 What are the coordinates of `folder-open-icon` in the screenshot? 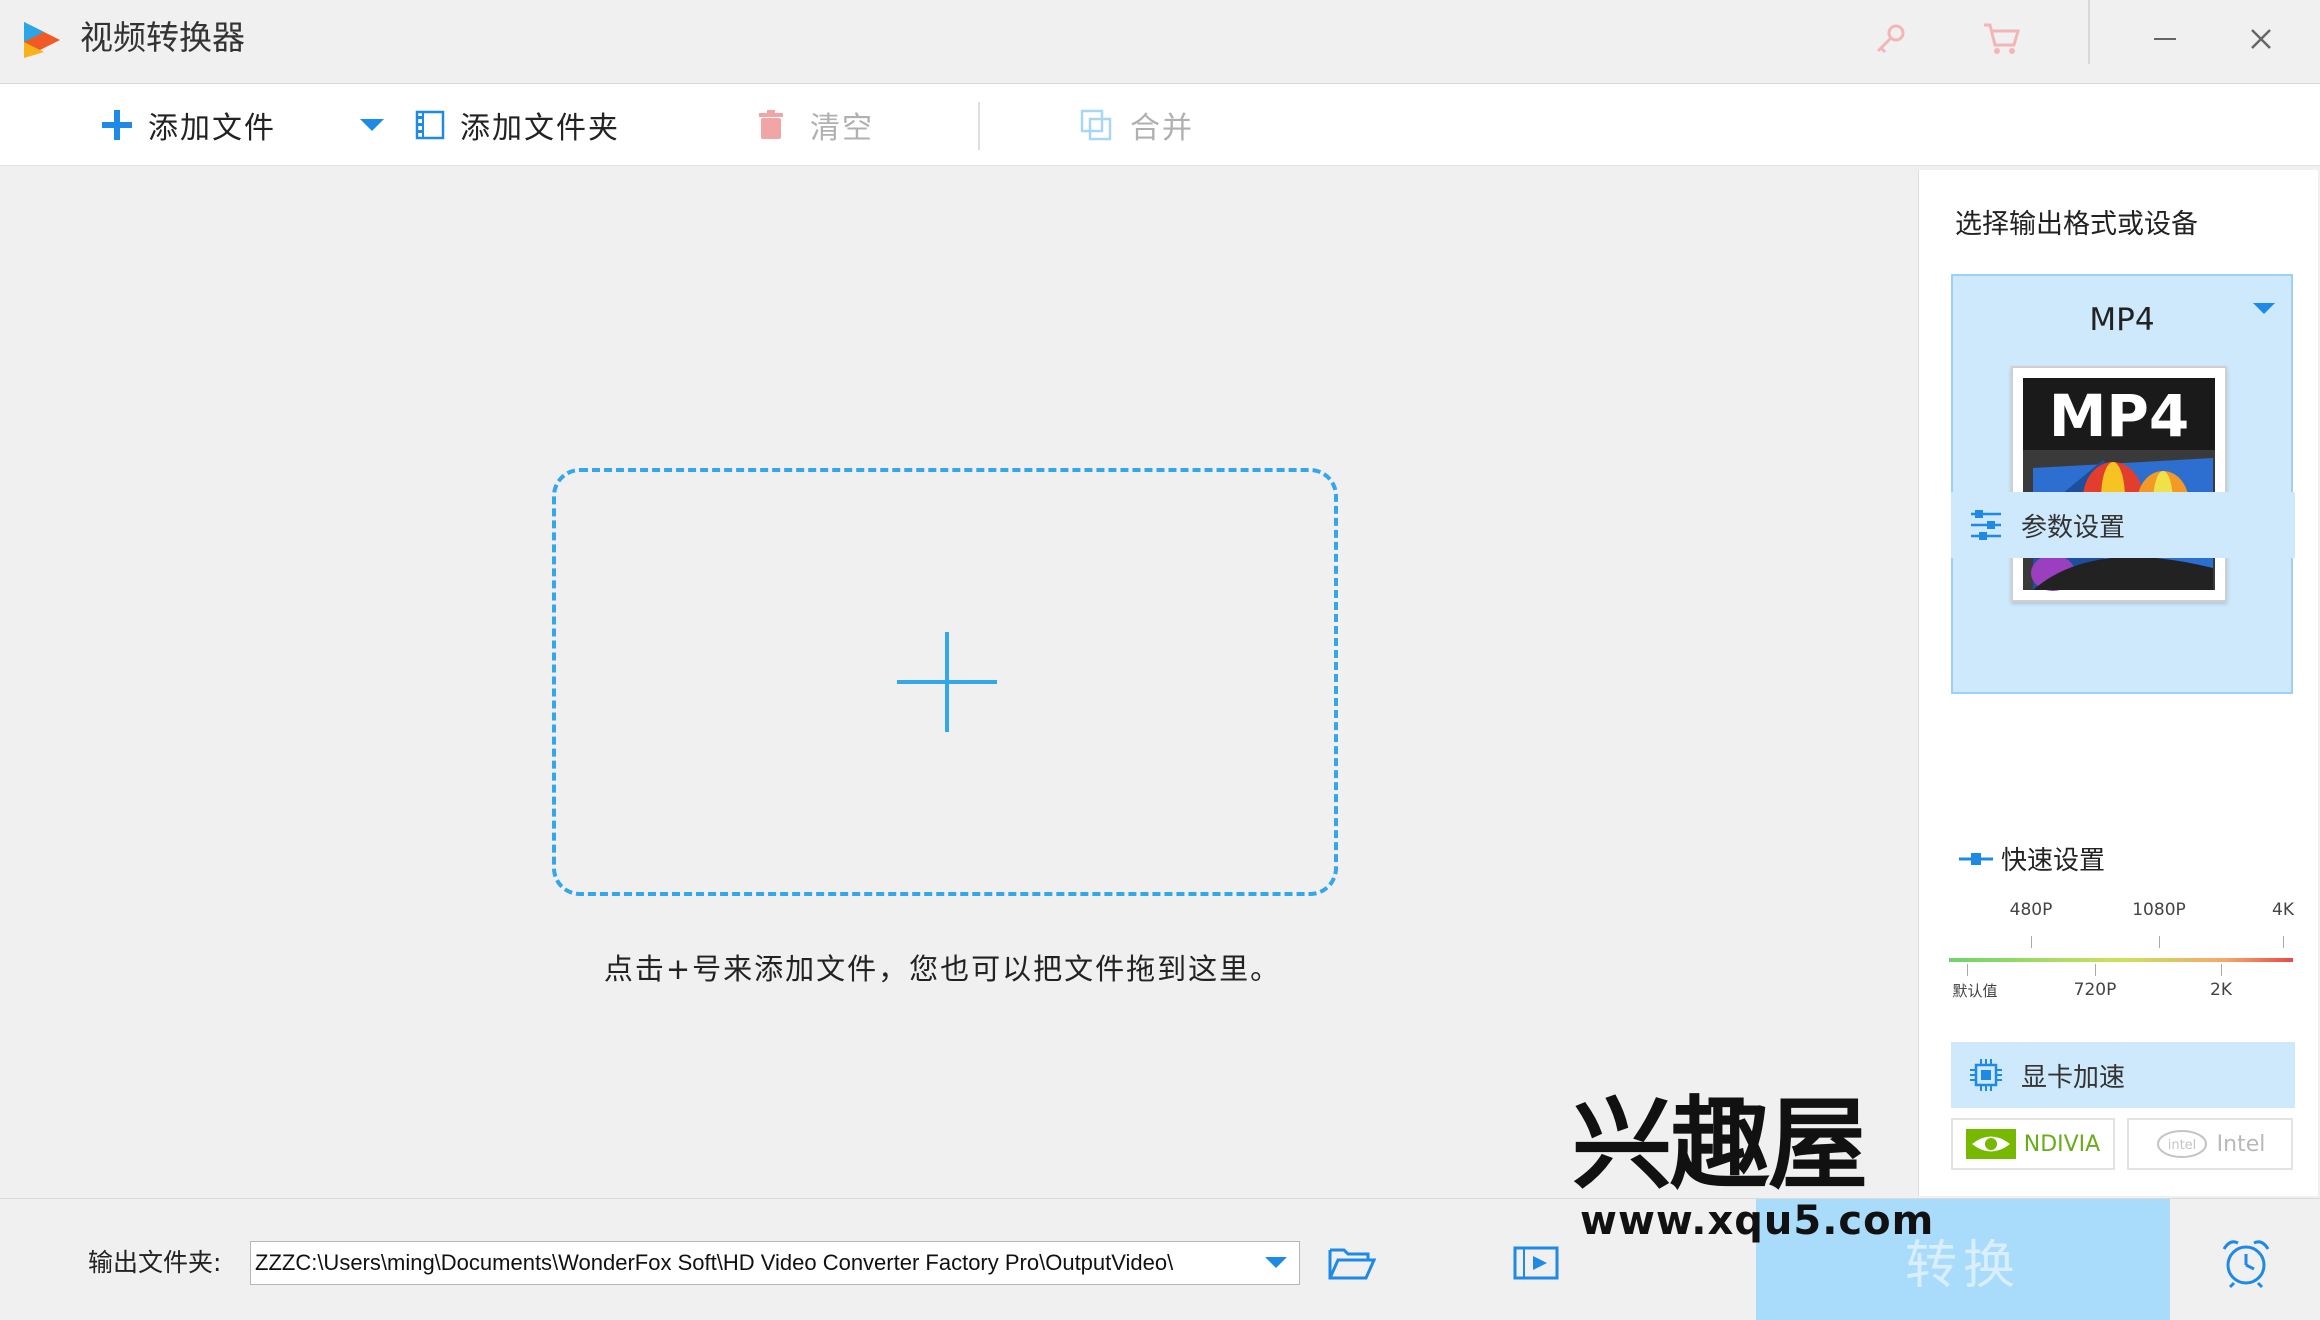 It's located at (1352, 1264).